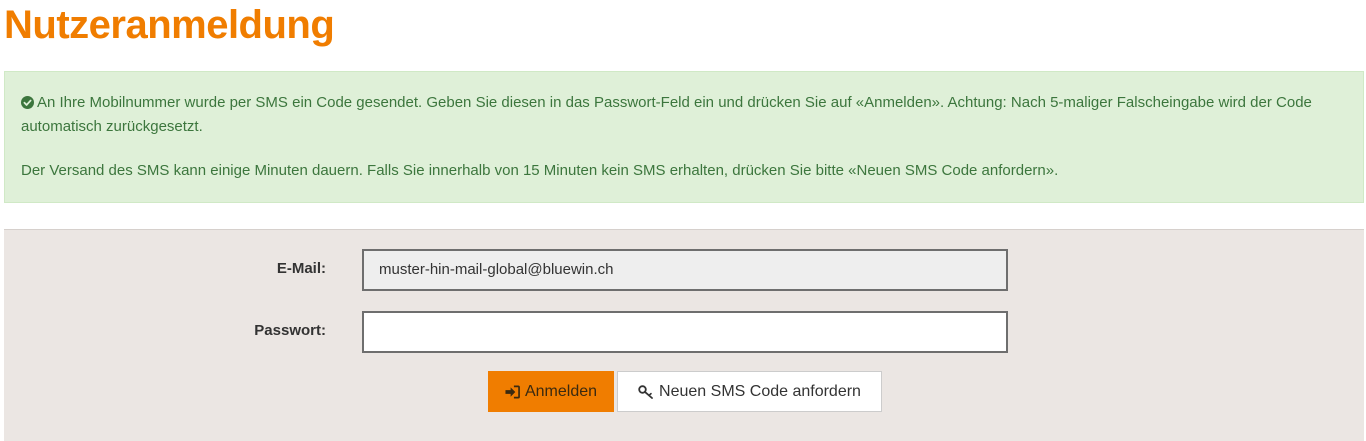 Image resolution: width=1366 pixels, height=441 pixels. Describe the element at coordinates (685, 270) in the screenshot. I see `email-field: muster-hin-mail-global@bluewin.ch` at that location.